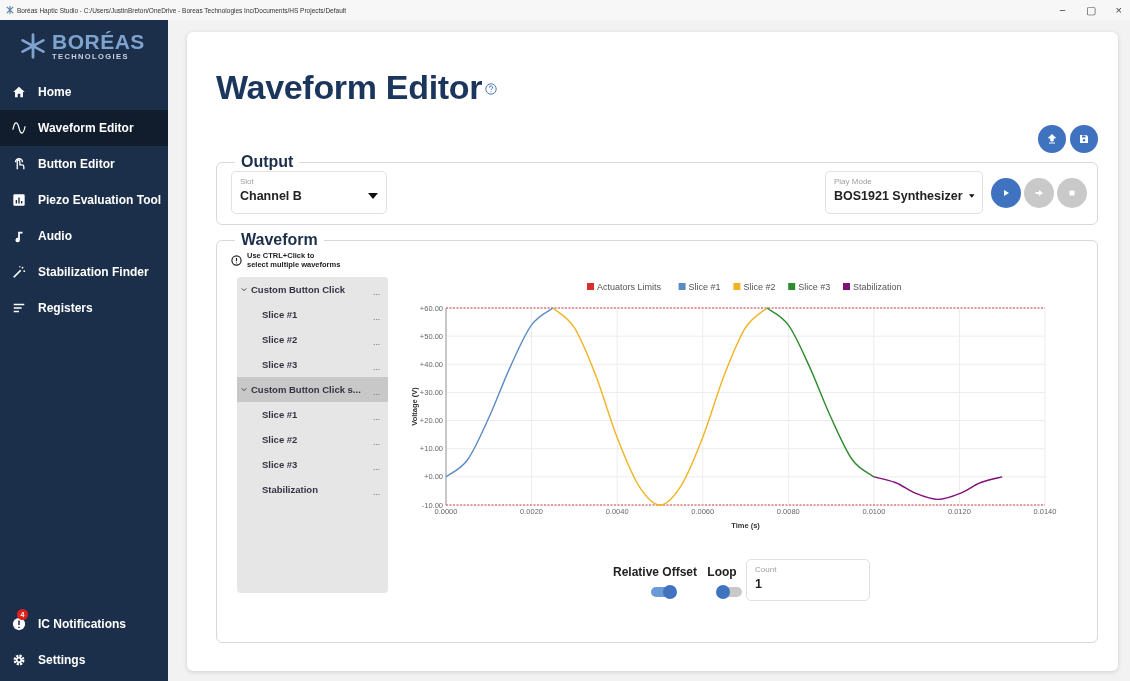  Describe the element at coordinates (704, 287) in the screenshot. I see `legend-label: Slice #1` at that location.